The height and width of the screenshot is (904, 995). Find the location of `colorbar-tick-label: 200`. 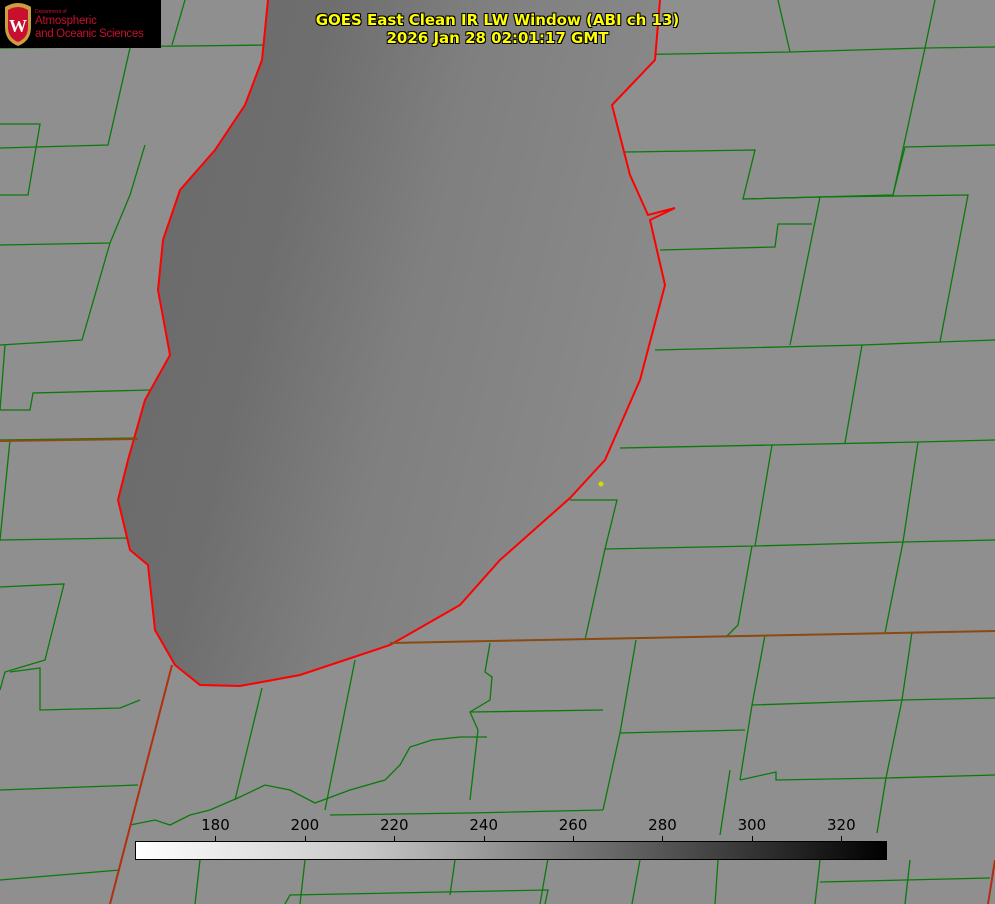

colorbar-tick-label: 200 is located at coordinates (305, 825).